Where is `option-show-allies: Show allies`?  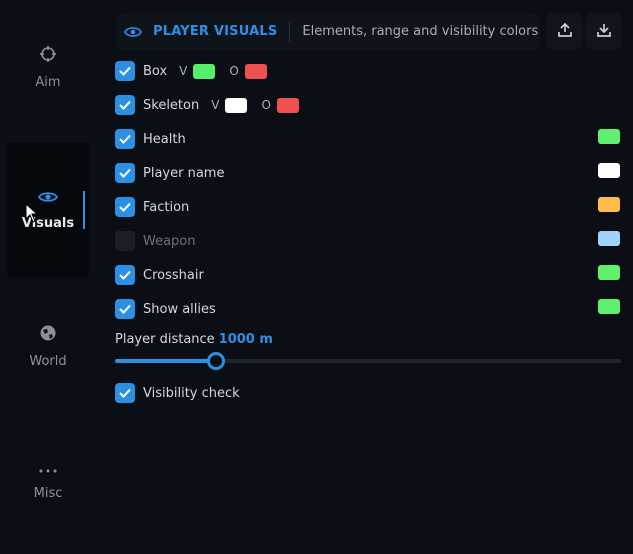 option-show-allies: Show allies is located at coordinates (165, 309).